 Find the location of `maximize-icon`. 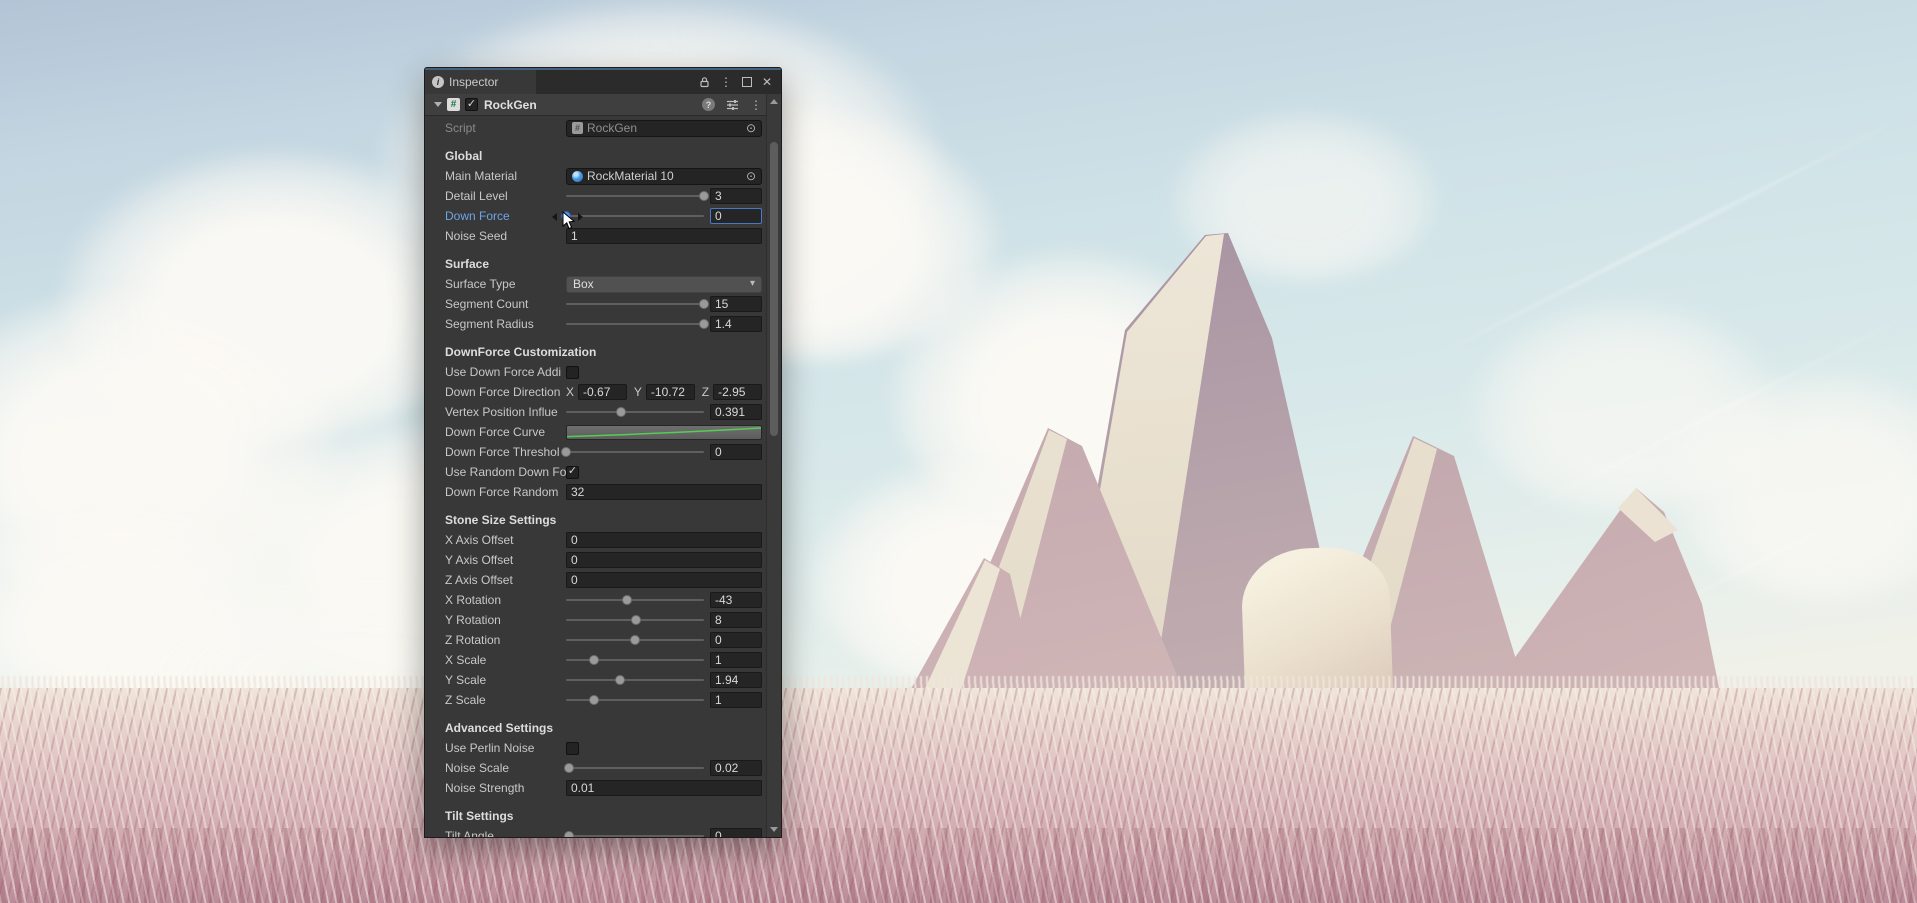

maximize-icon is located at coordinates (746, 82).